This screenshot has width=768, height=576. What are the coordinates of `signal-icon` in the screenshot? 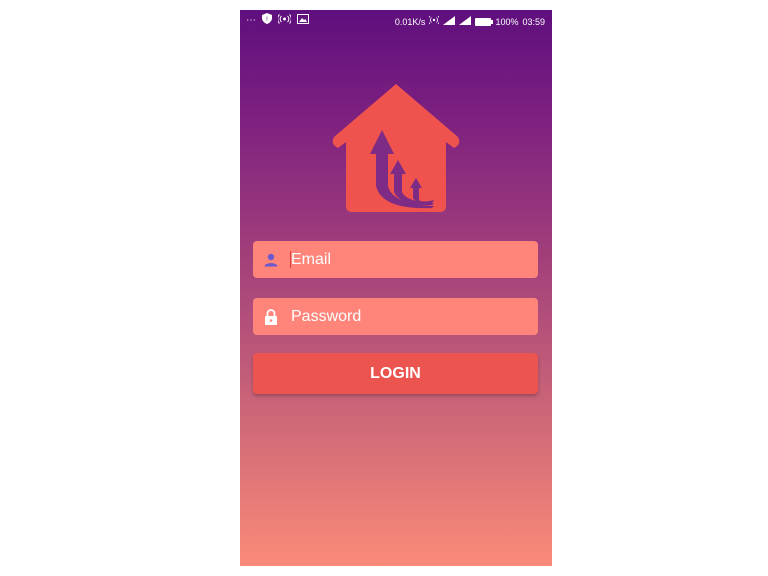 It's located at (449, 22).